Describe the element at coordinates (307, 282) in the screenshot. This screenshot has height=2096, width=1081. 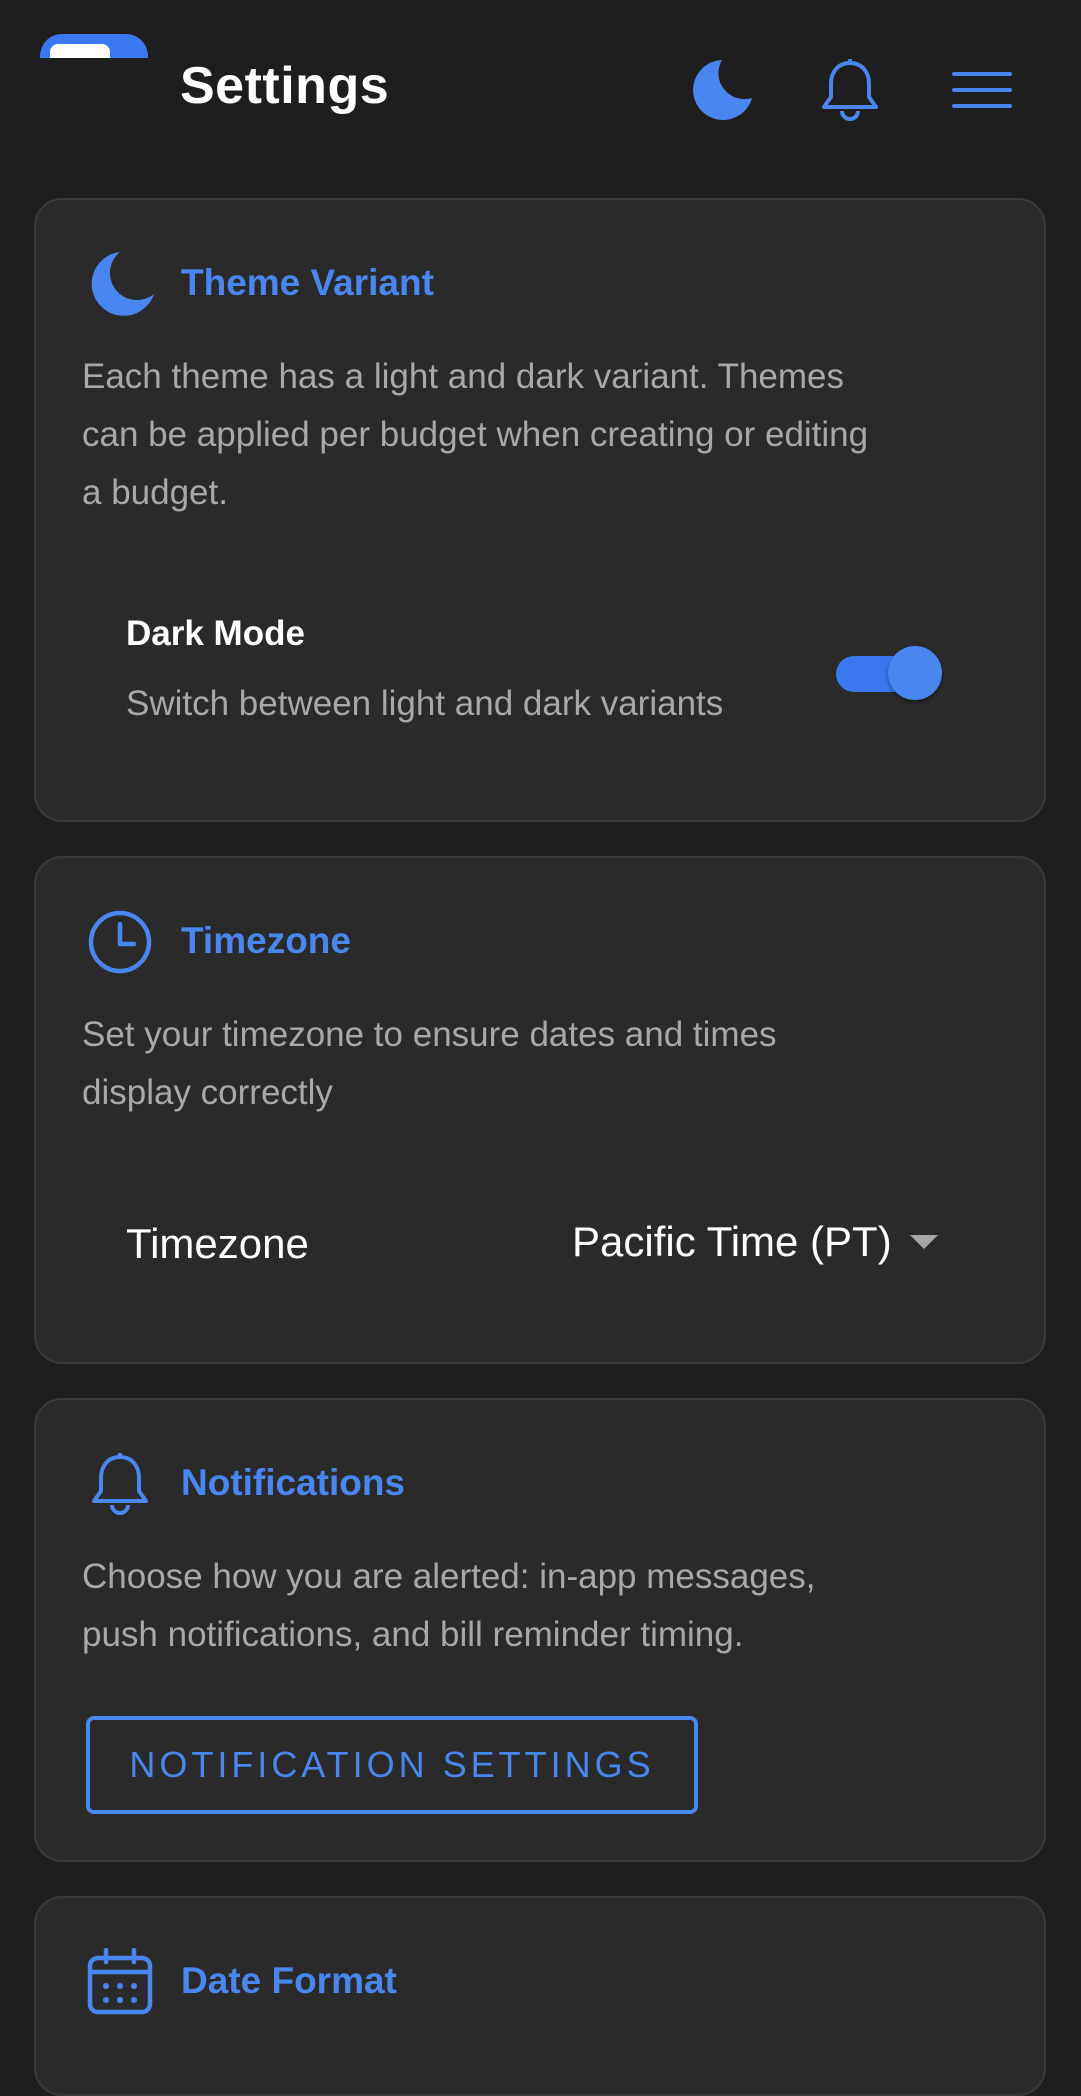
I see `theme-variant-title: Theme Variant` at that location.